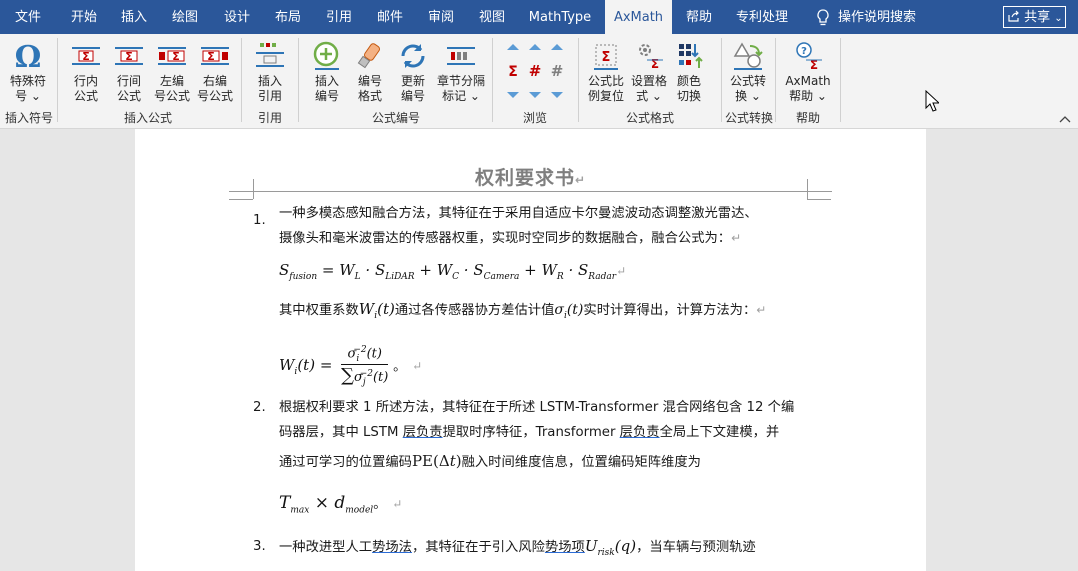 This screenshot has height=571, width=1078. What do you see at coordinates (259, 546) in the screenshot?
I see `claim-3-number: 3.` at bounding box center [259, 546].